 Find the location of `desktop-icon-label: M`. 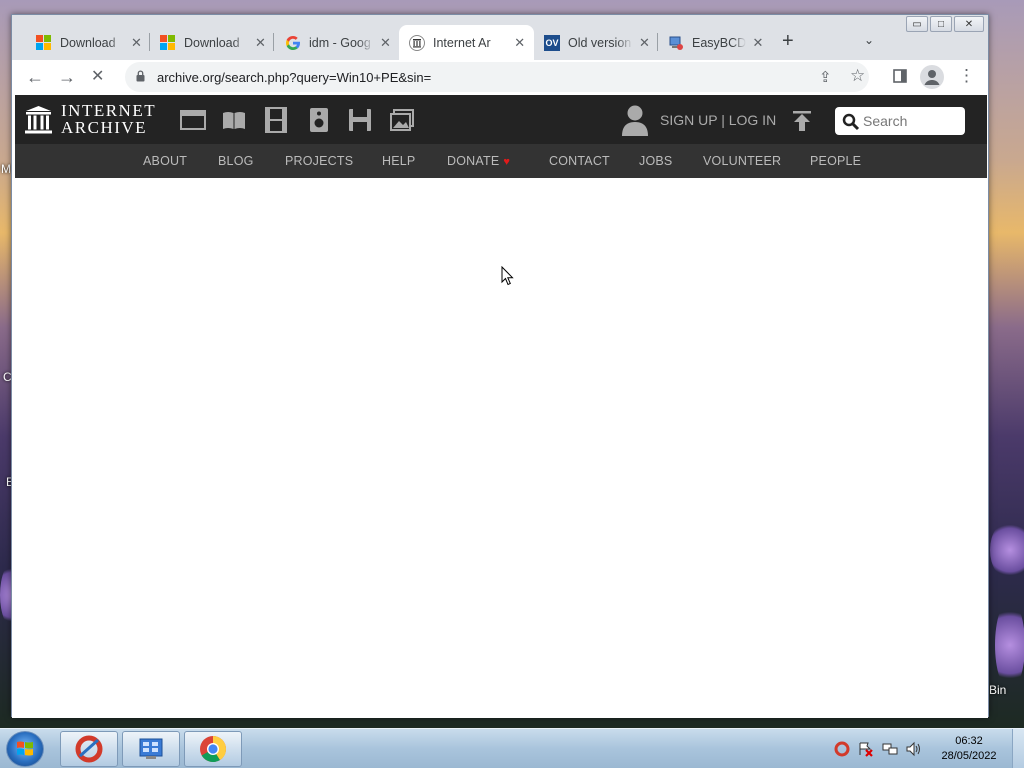

desktop-icon-label: M is located at coordinates (6, 169).